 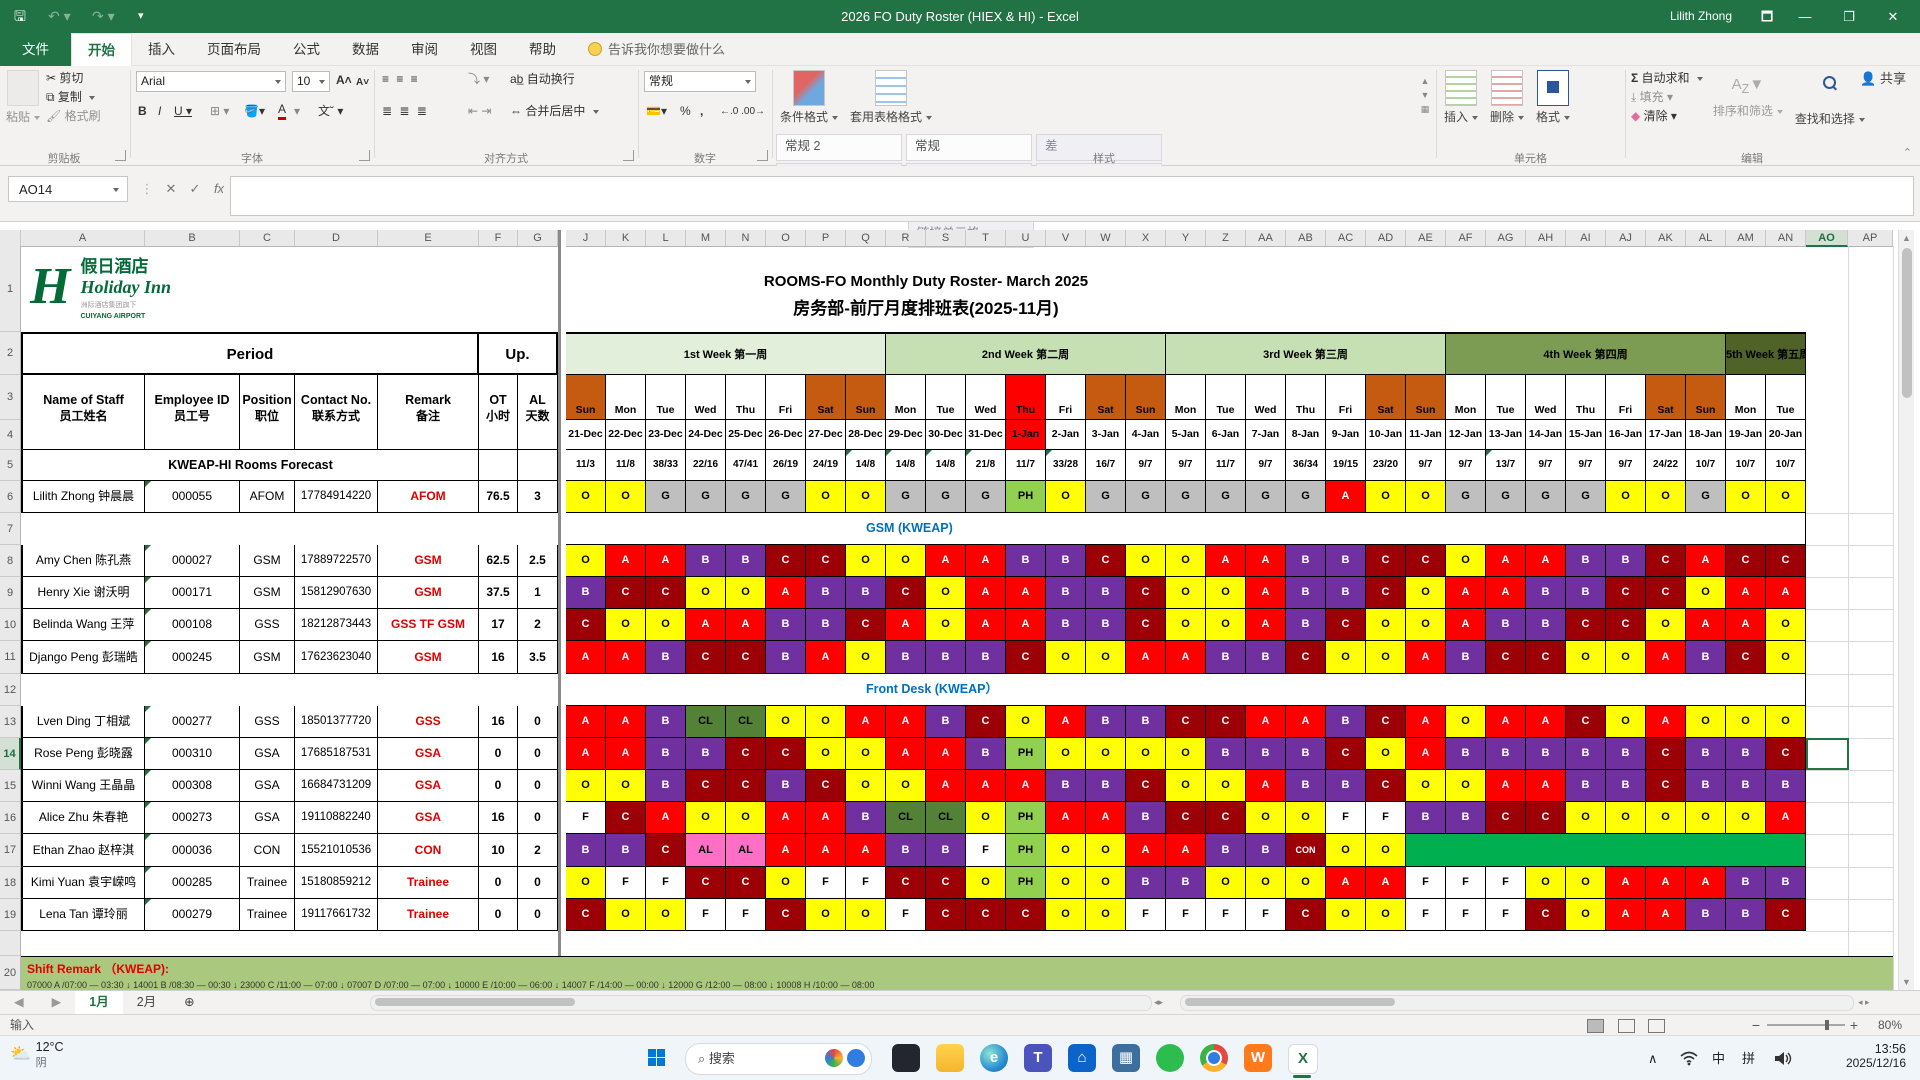 I want to click on ribbon-display-options-icon: 🗖, so click(x=1767, y=16).